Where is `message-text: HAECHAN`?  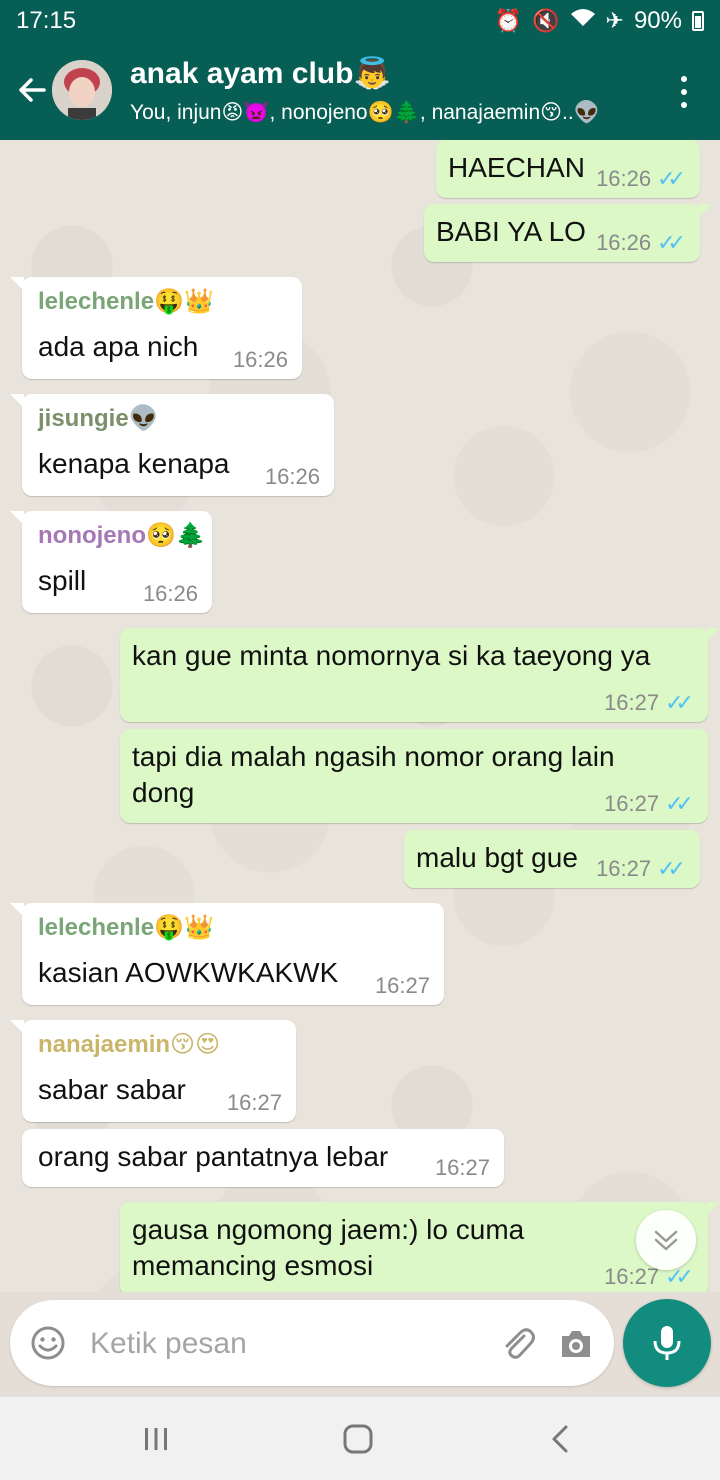 message-text: HAECHAN is located at coordinates (516, 167).